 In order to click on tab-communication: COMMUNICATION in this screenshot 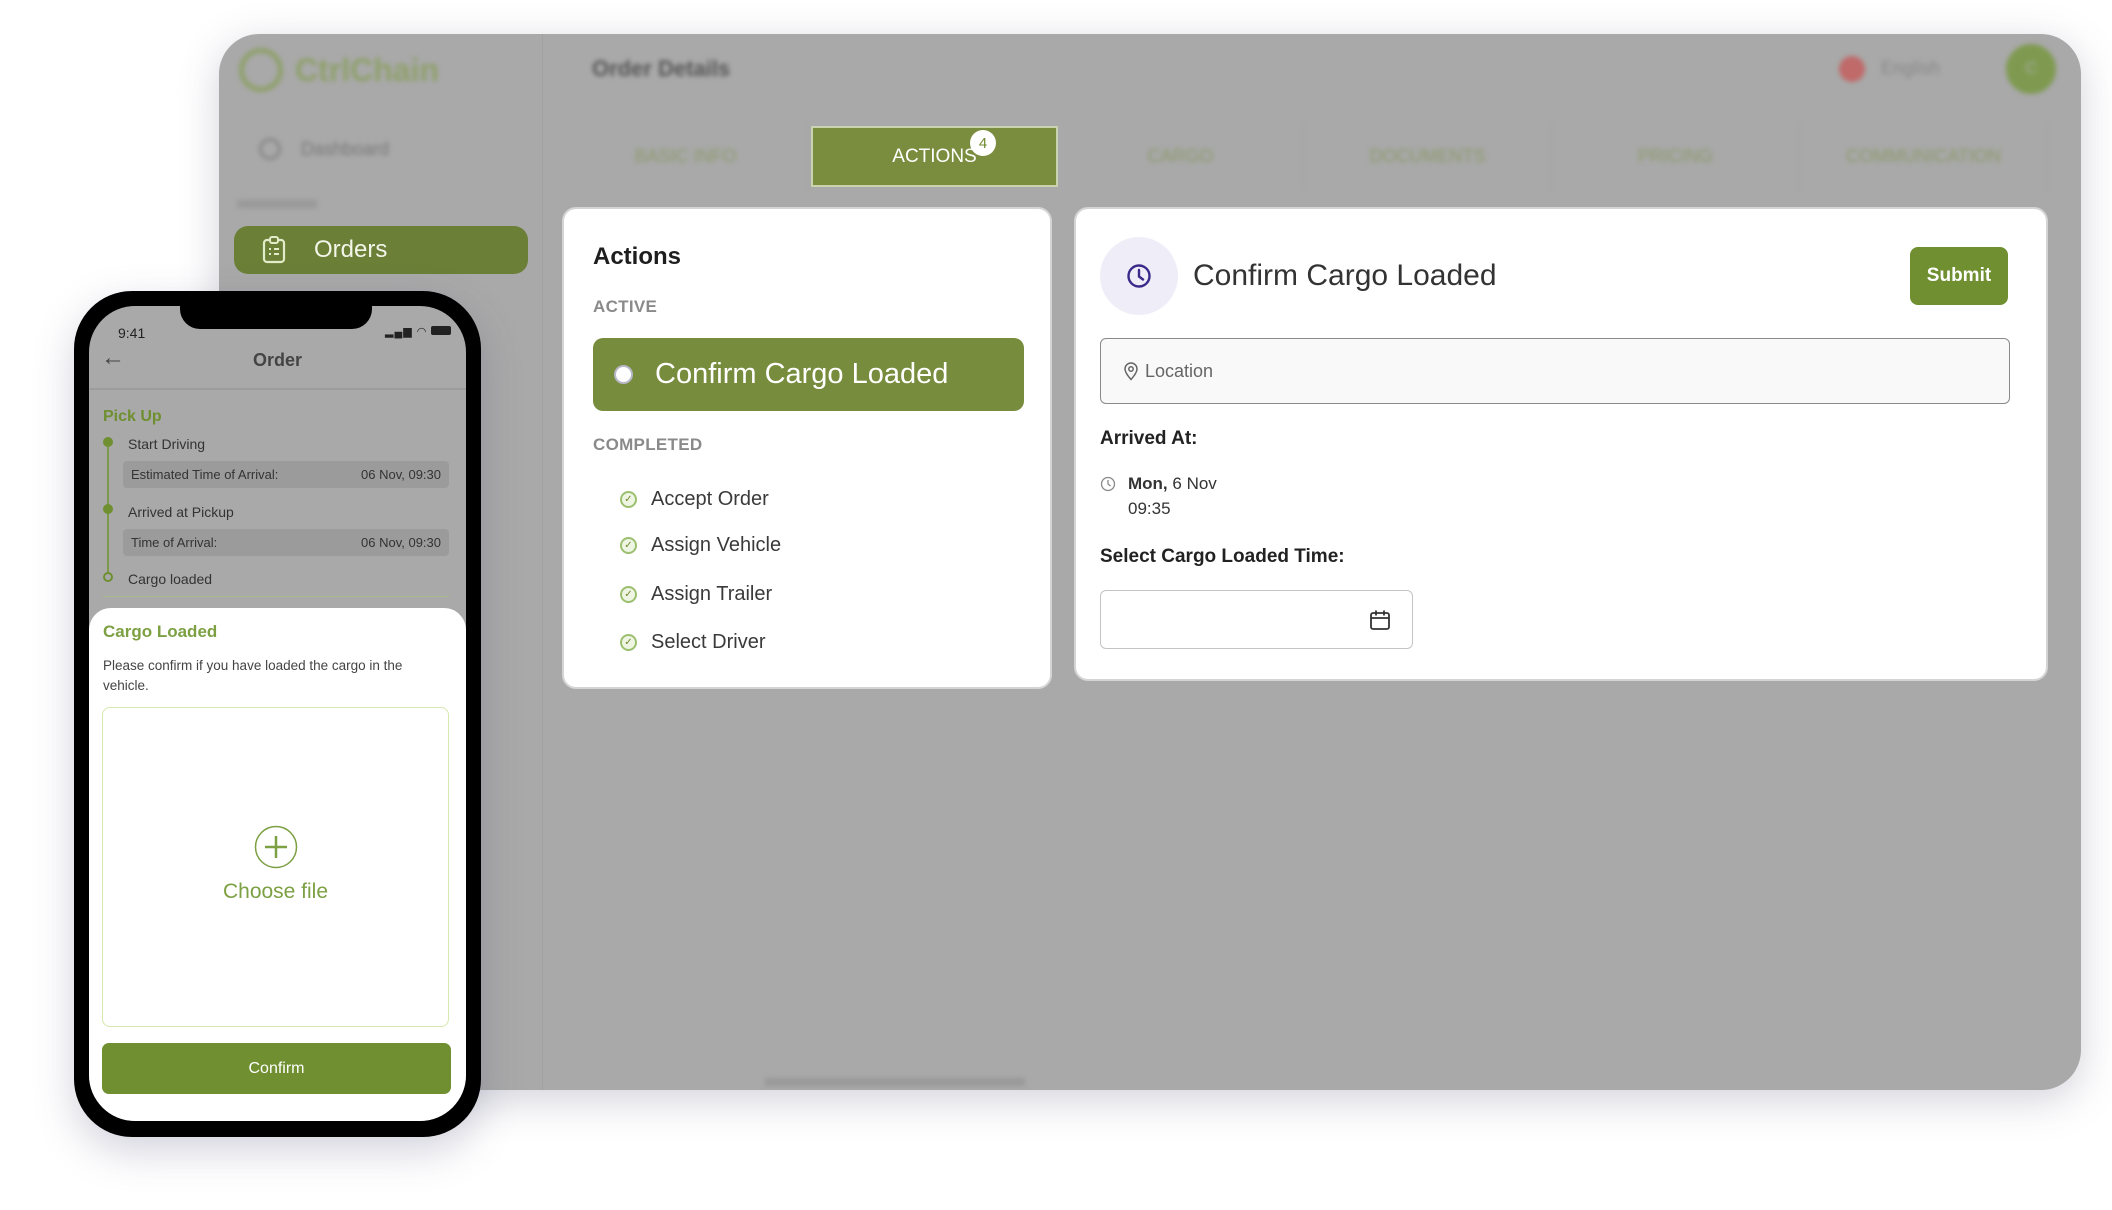, I will do `click(1924, 156)`.